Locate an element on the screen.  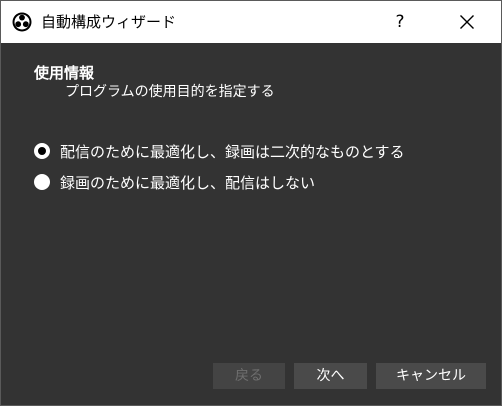
help-button: ? is located at coordinates (400, 22).